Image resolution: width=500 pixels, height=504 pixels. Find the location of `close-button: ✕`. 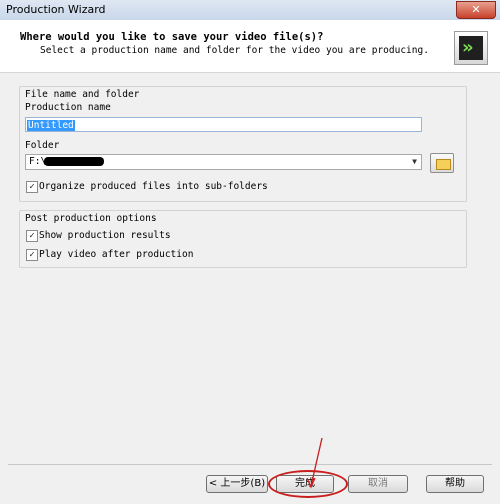

close-button: ✕ is located at coordinates (476, 10).